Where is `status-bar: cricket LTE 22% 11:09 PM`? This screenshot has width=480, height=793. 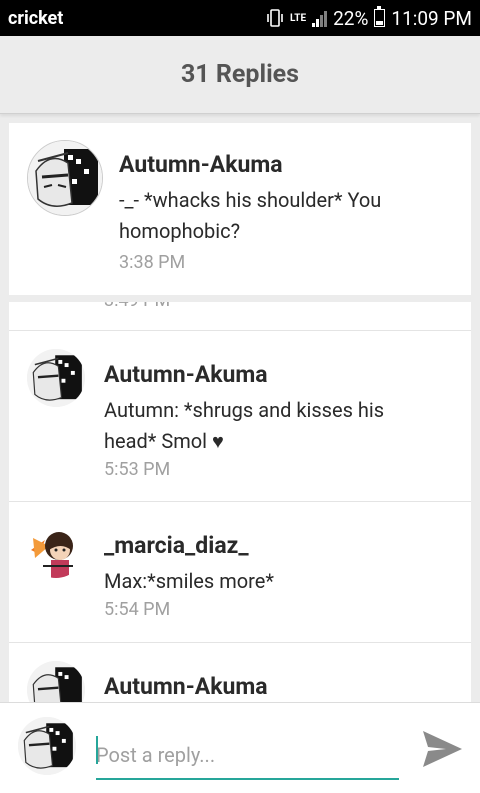 status-bar: cricket LTE 22% 11:09 PM is located at coordinates (240, 18).